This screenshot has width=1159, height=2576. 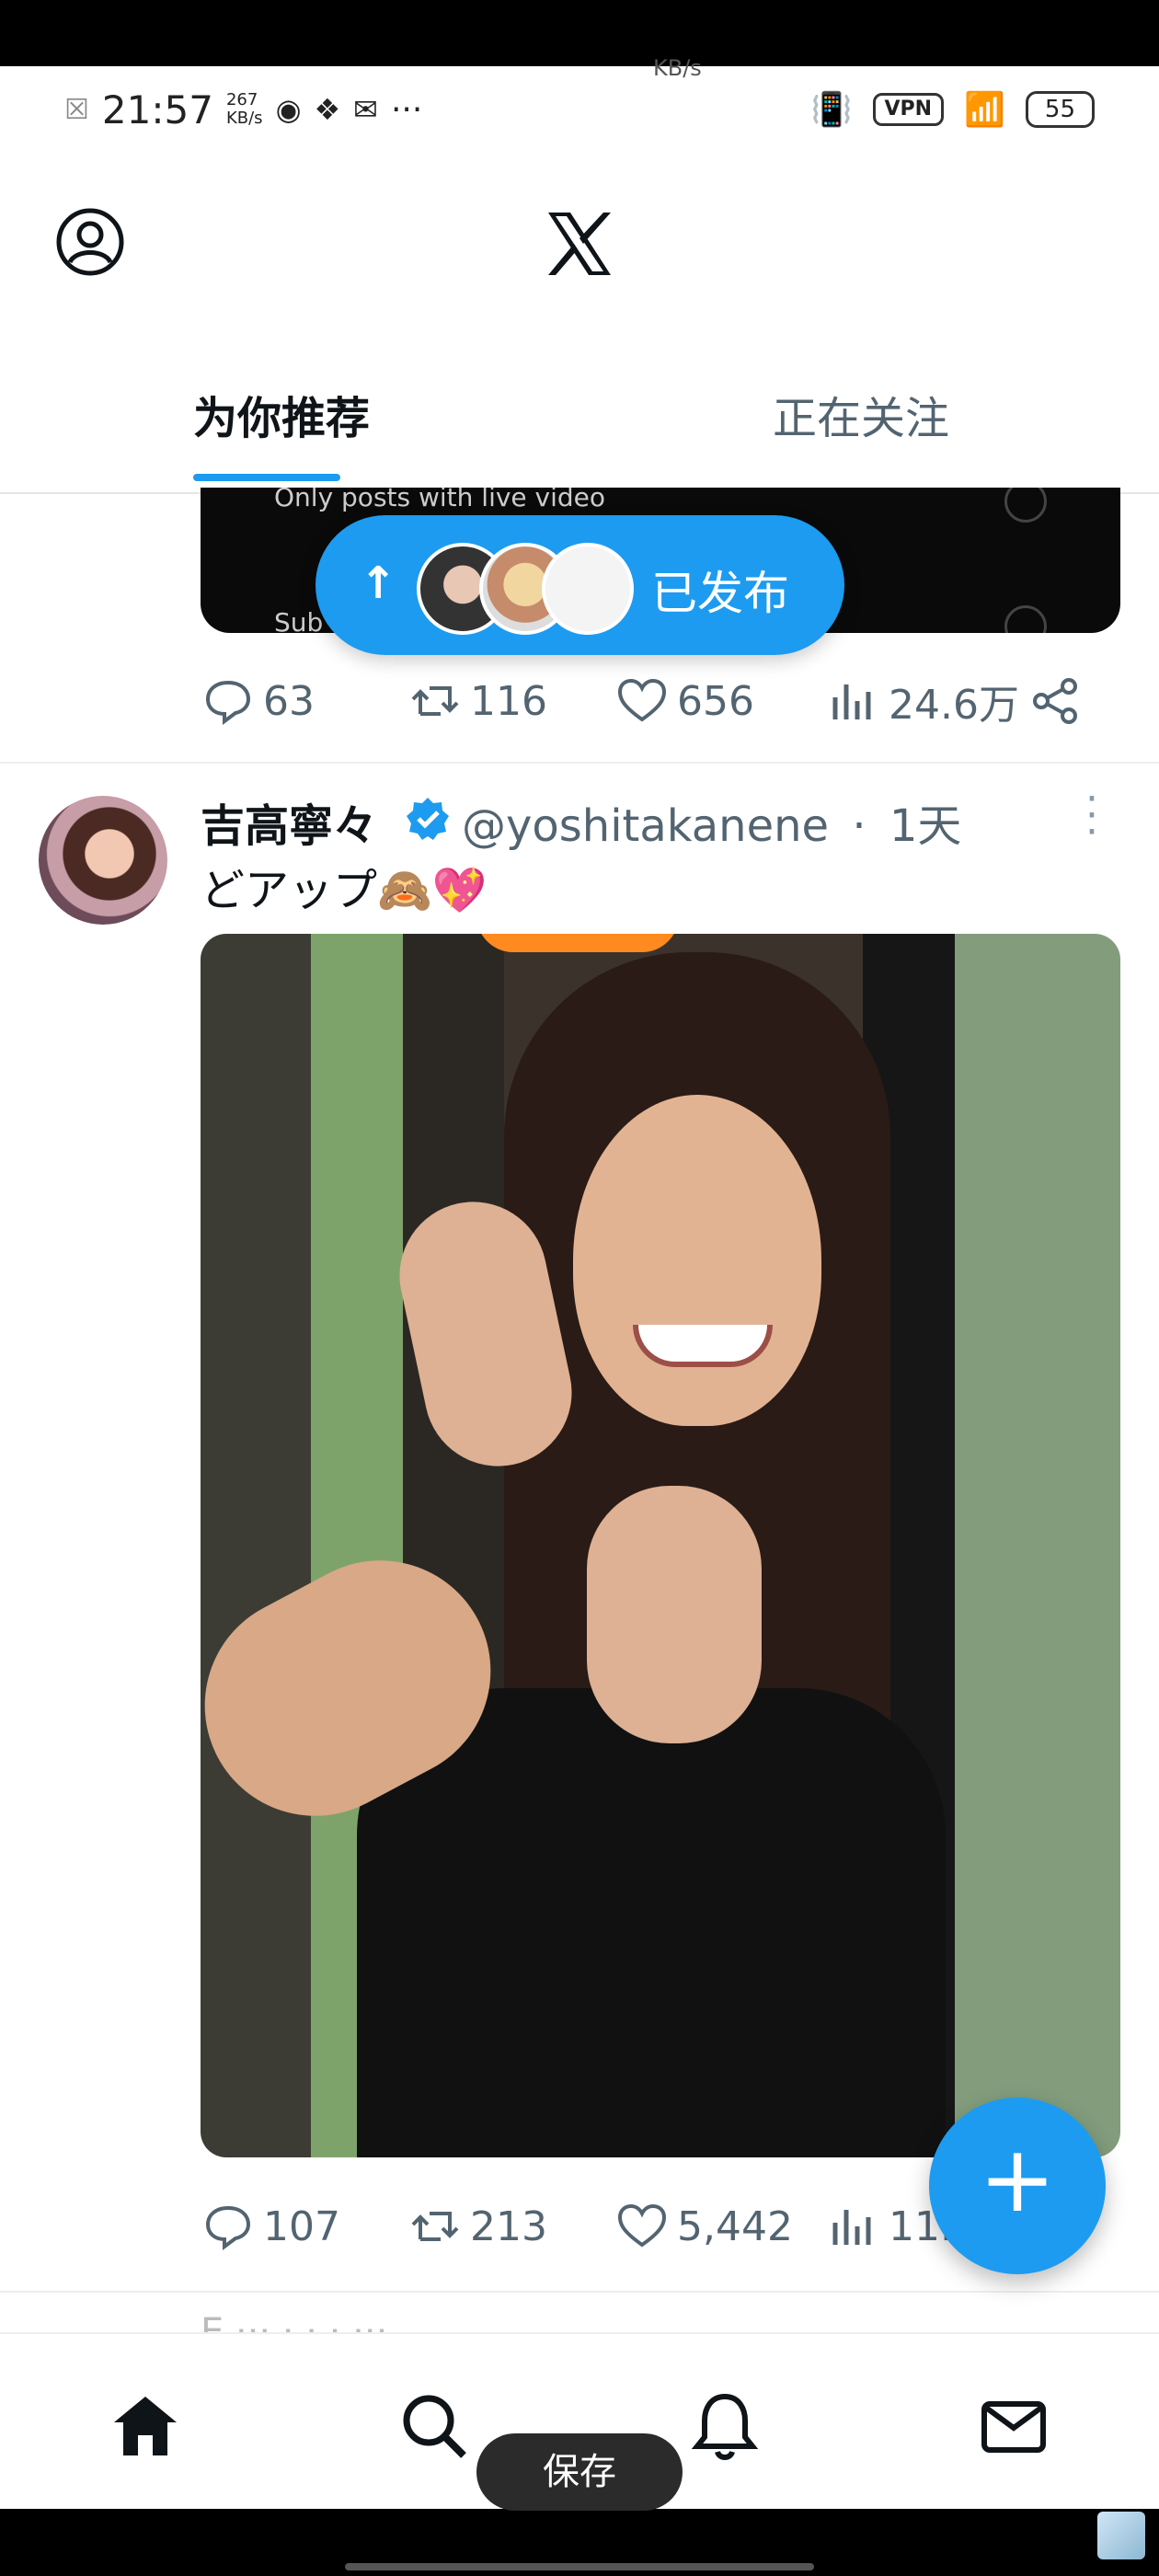 I want to click on reply-button: 63, so click(x=258, y=701).